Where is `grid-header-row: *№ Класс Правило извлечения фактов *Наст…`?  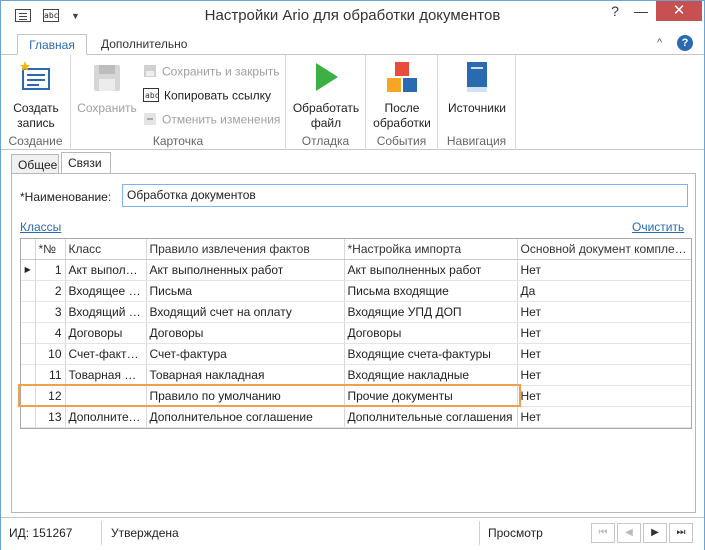
grid-header-row: *№ Класс Правило извлечения фактов *Наст… is located at coordinates (356, 249).